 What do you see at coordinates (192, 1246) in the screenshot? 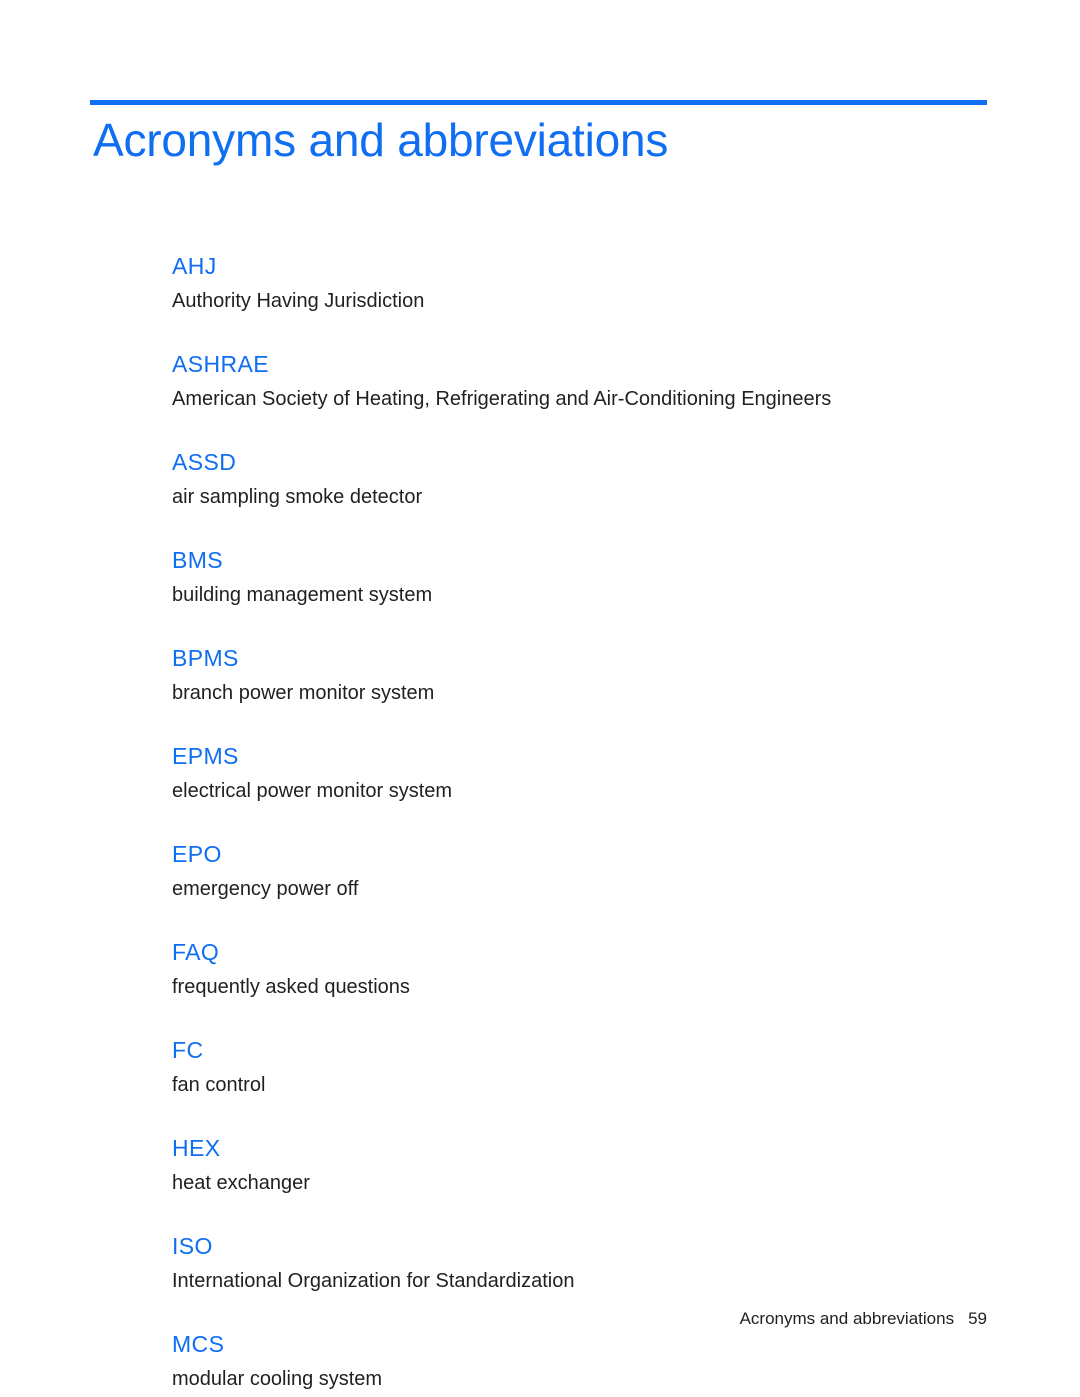
I see `glossary-term: ISO` at bounding box center [192, 1246].